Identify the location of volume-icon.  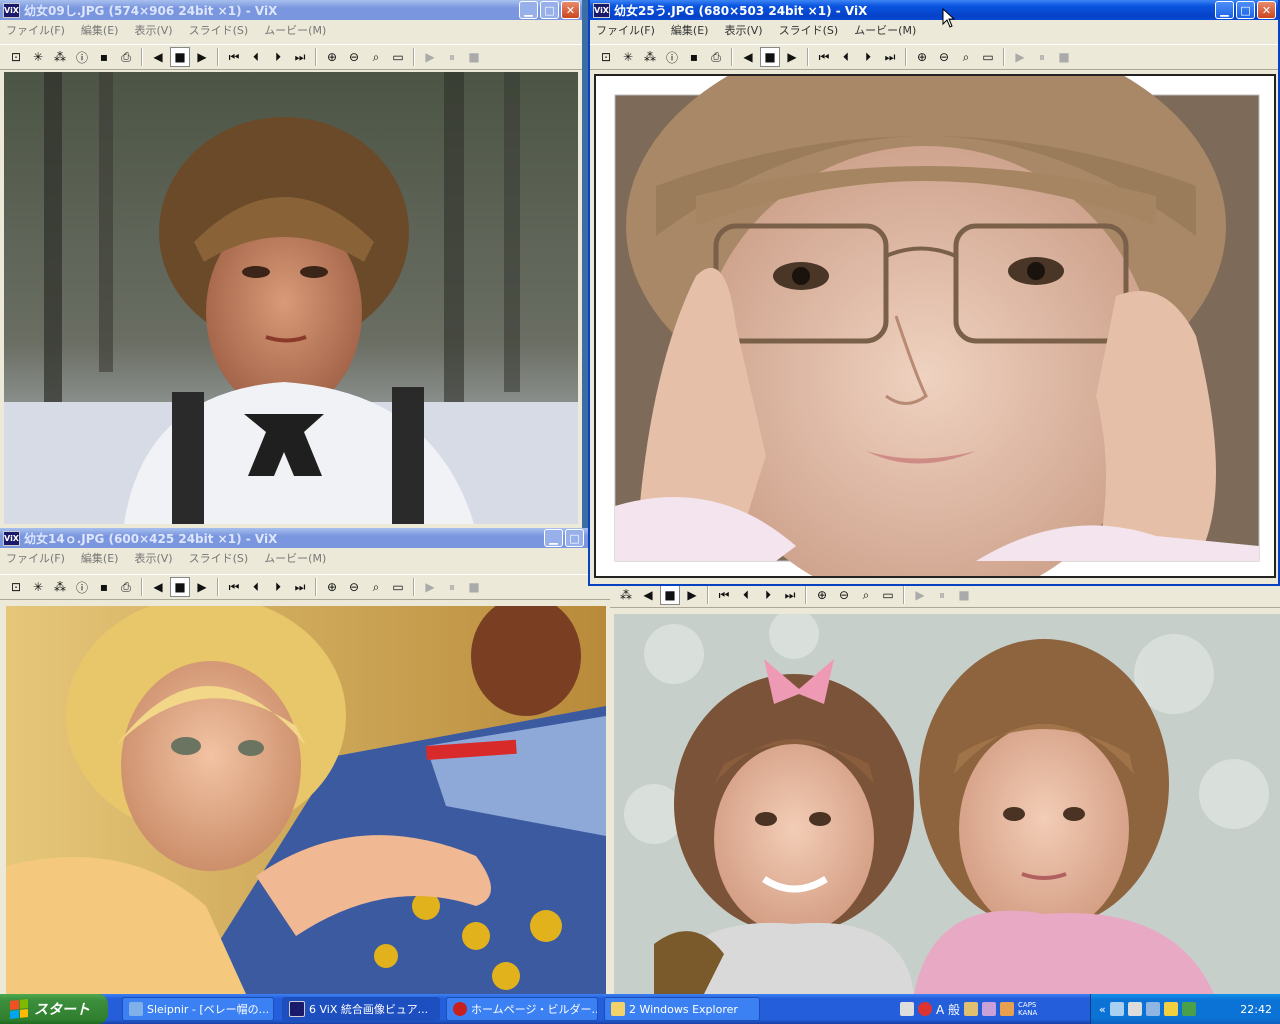
(1134, 1009).